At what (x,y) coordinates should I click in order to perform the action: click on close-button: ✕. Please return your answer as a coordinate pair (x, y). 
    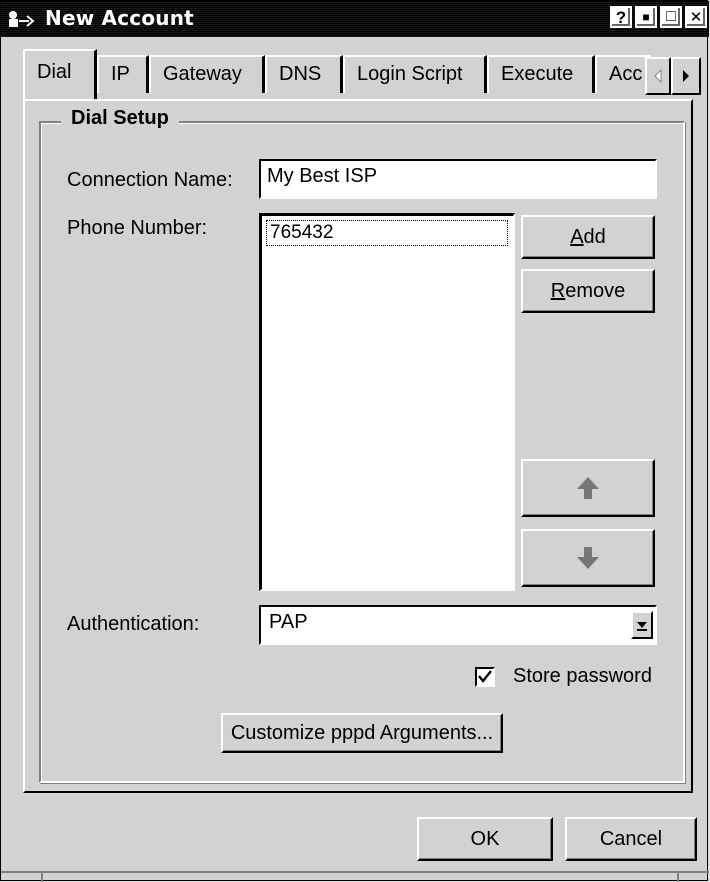
    Looking at the image, I should click on (696, 17).